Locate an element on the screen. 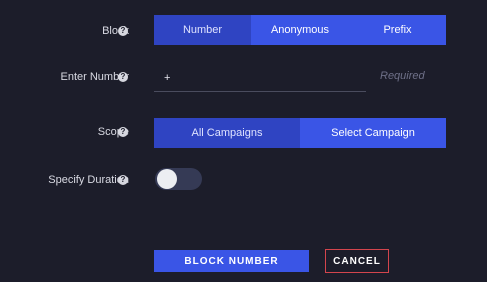 The height and width of the screenshot is (282, 487). scope-selector: All Campaigns Select Campaign is located at coordinates (300, 133).